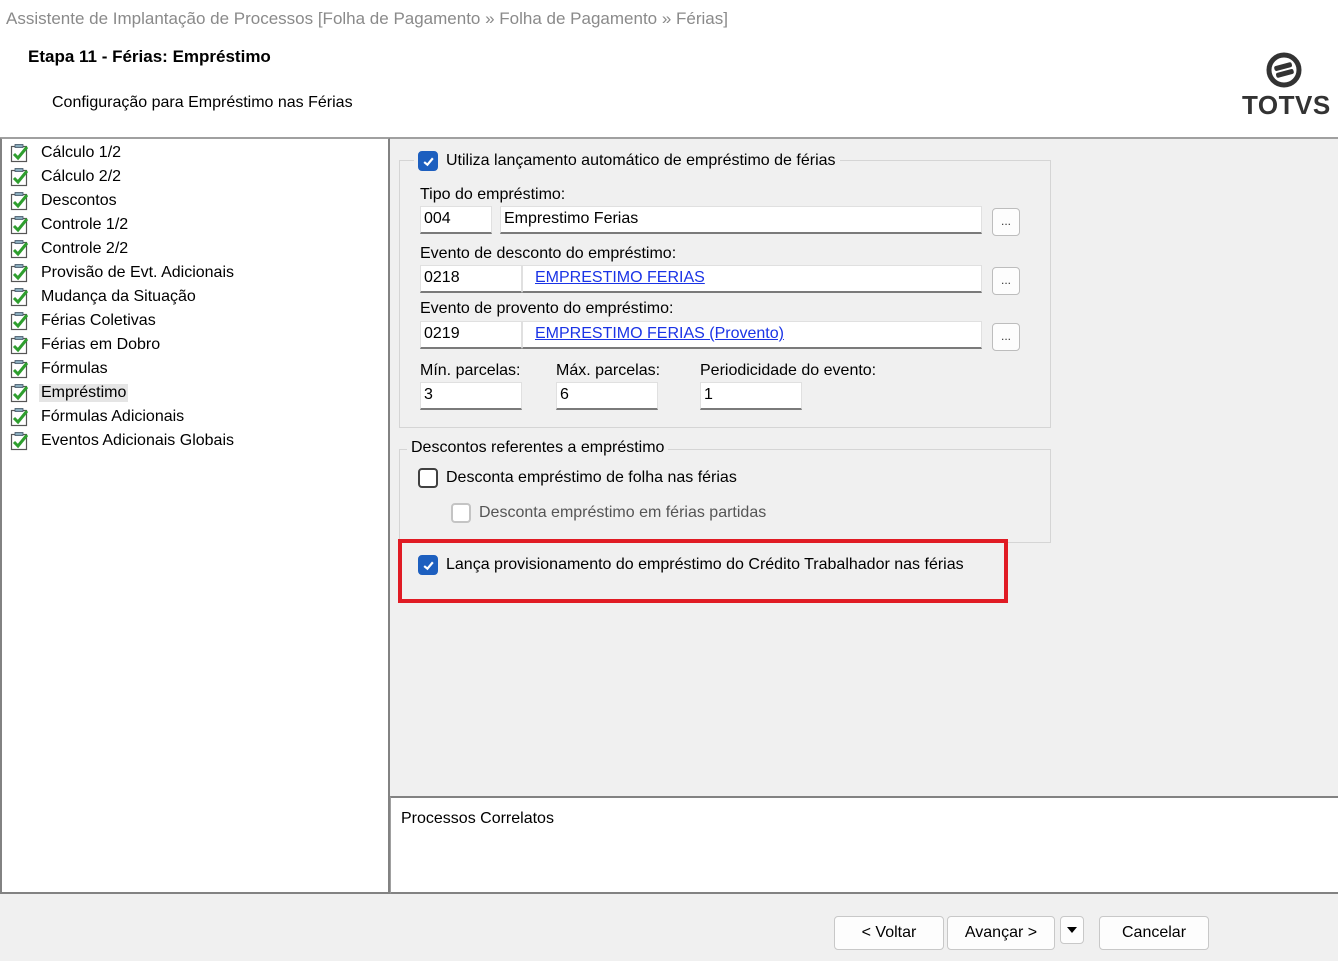 This screenshot has height=961, width=1338. I want to click on step-description: Configuração para Empréstimo nas Férias, so click(202, 102).